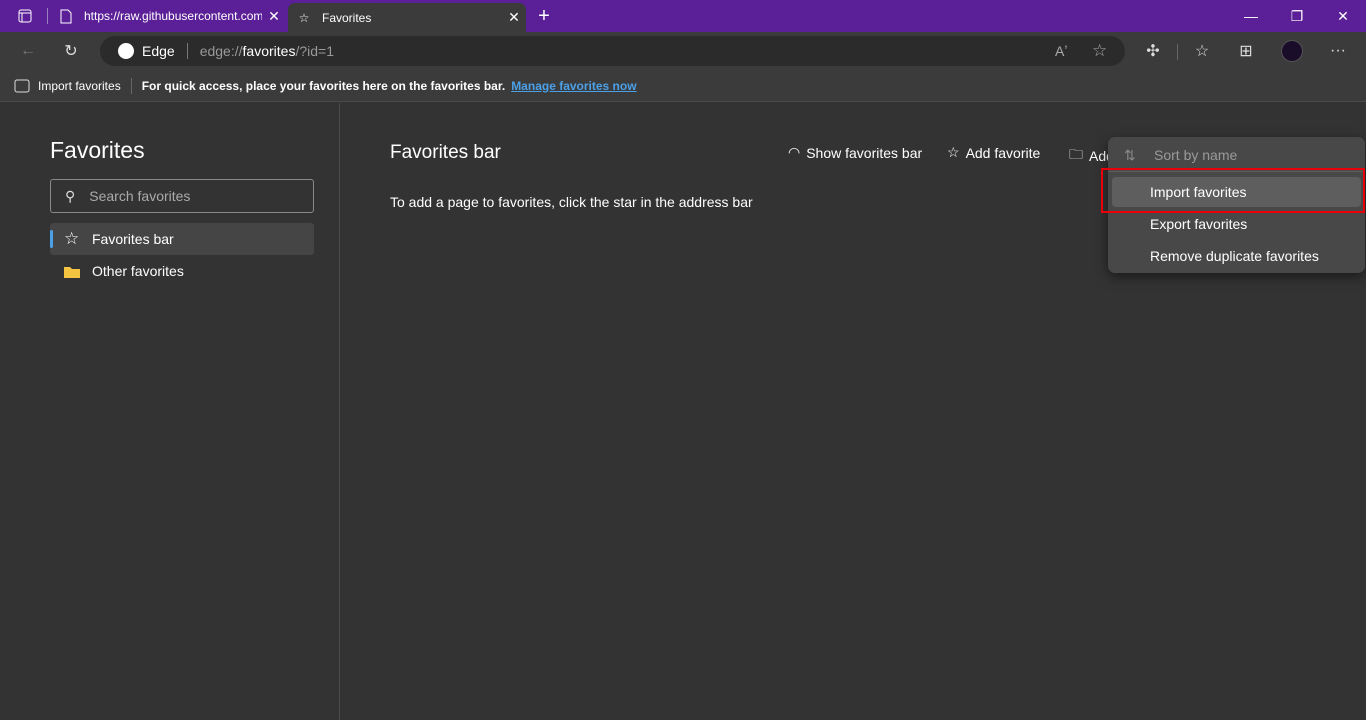  Describe the element at coordinates (79, 86) in the screenshot. I see `import-favorites-button: Import favorites` at that location.